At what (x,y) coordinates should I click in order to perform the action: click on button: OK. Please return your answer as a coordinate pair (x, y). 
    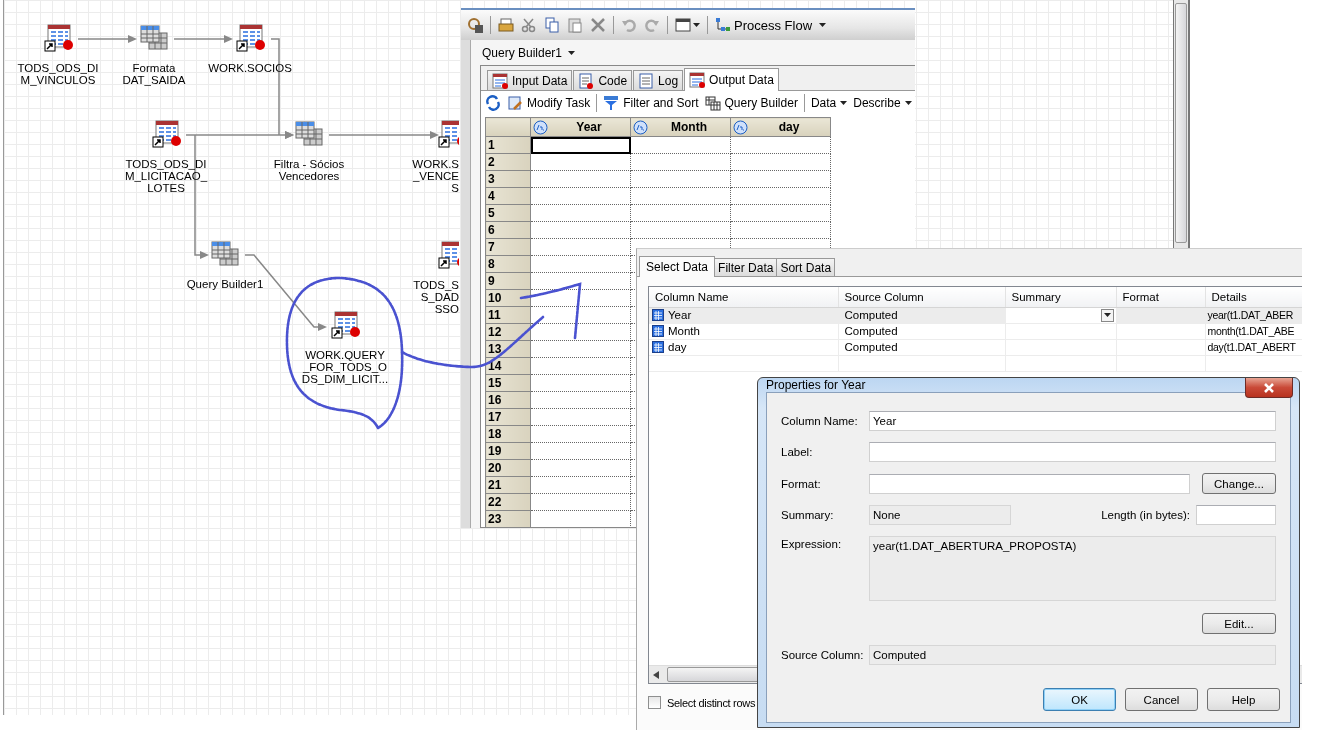
    Looking at the image, I should click on (1079, 699).